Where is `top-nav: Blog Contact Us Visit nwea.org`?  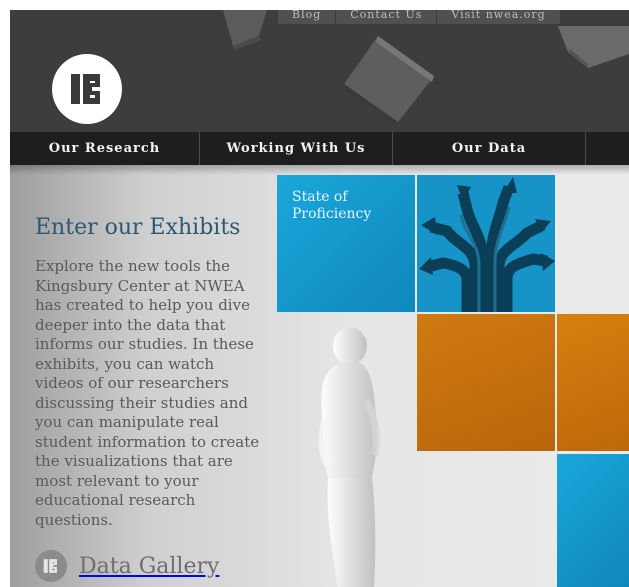
top-nav: Blog Contact Us Visit nwea.org is located at coordinates (419, 17).